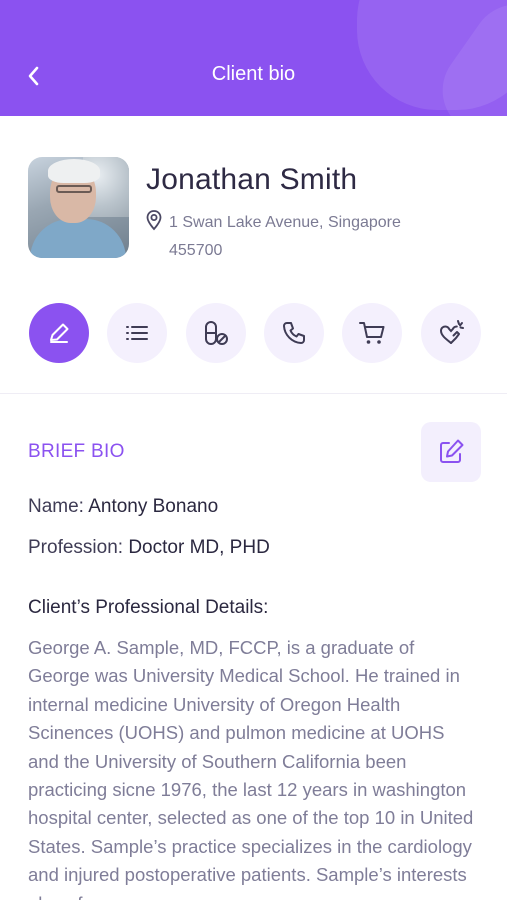 The height and width of the screenshot is (900, 507). Describe the element at coordinates (255, 333) in the screenshot. I see `action-bar` at that location.